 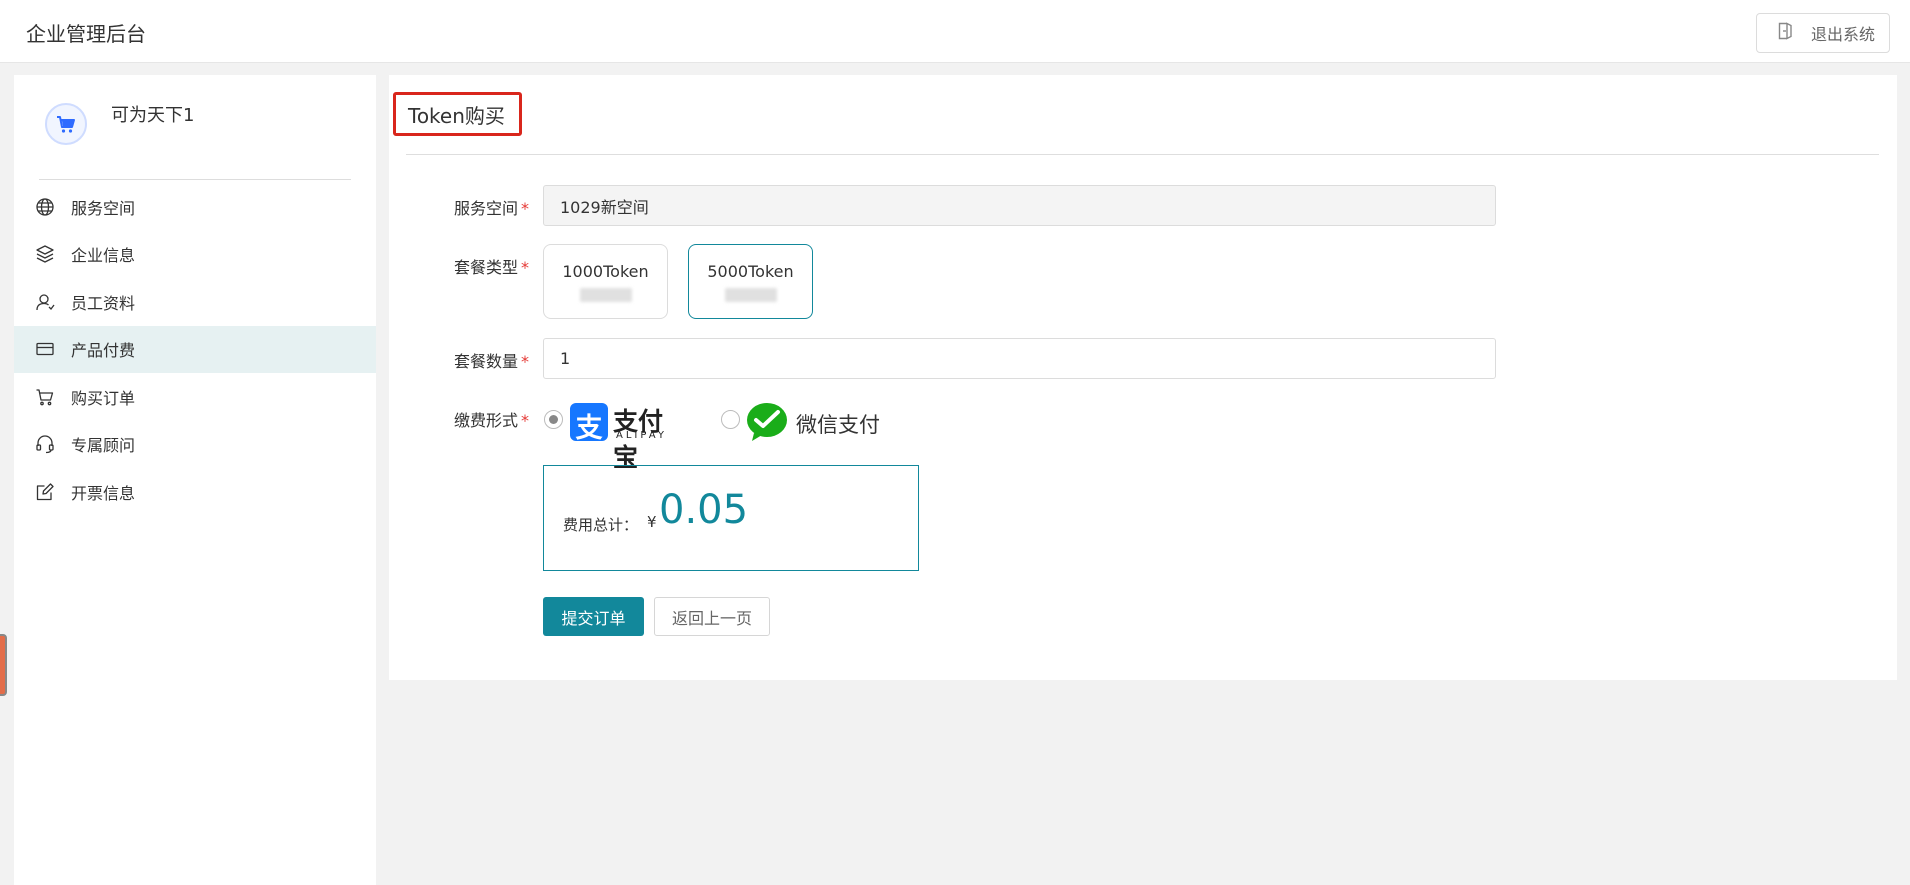 I want to click on package-quantity-value: 1, so click(x=565, y=358).